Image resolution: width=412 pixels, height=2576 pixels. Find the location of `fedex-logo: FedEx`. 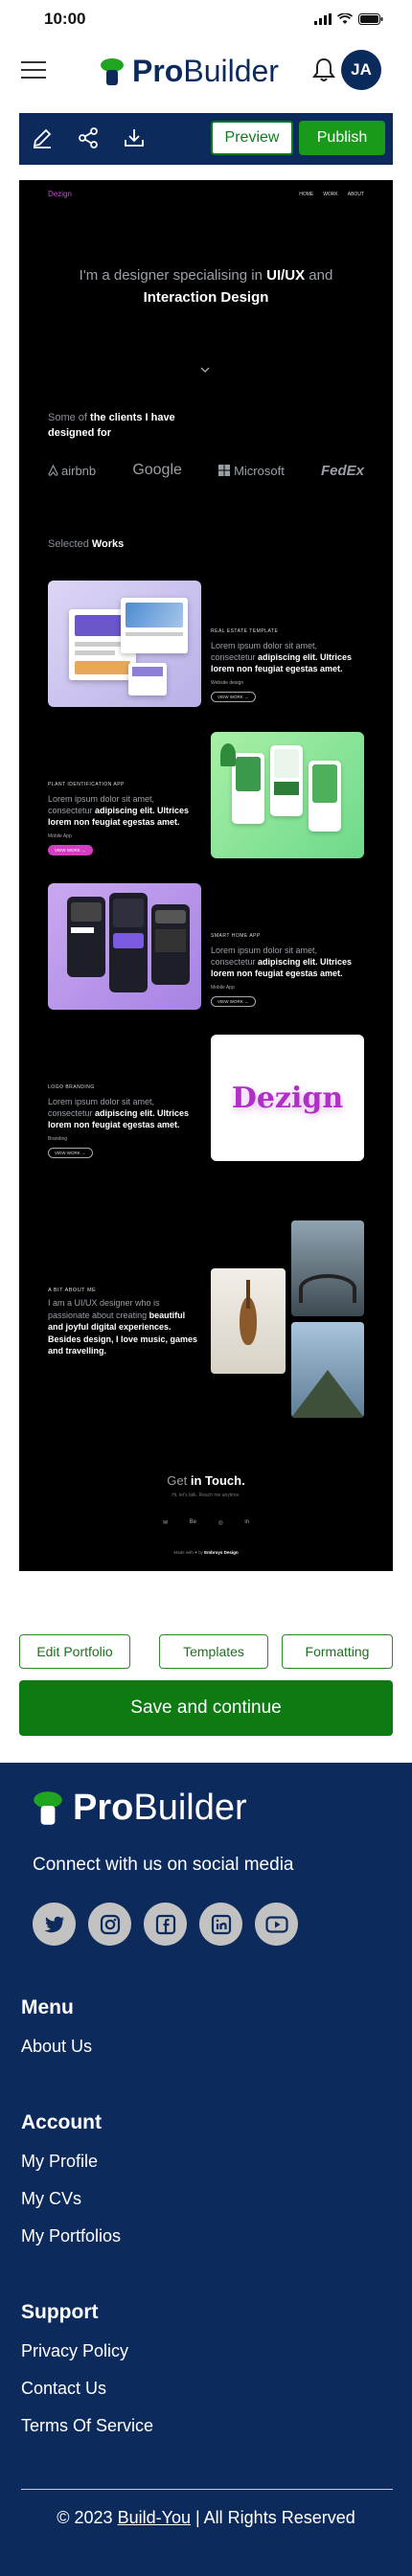

fedex-logo: FedEx is located at coordinates (342, 471).